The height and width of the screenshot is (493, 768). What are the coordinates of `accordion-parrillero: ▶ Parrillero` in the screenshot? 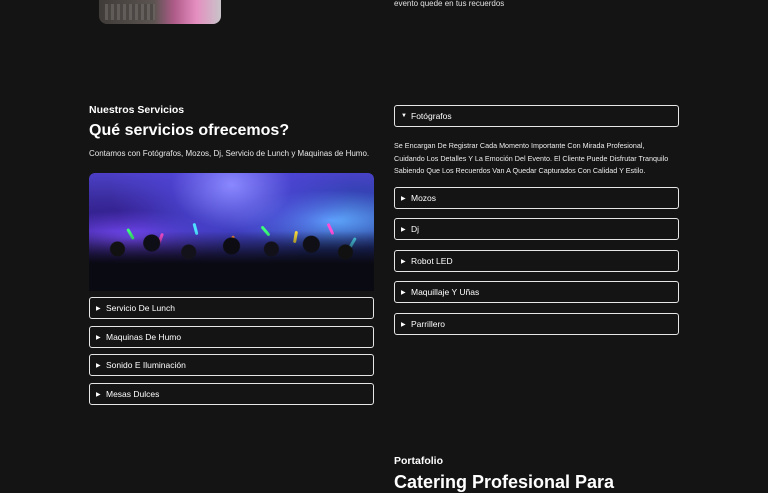 It's located at (536, 324).